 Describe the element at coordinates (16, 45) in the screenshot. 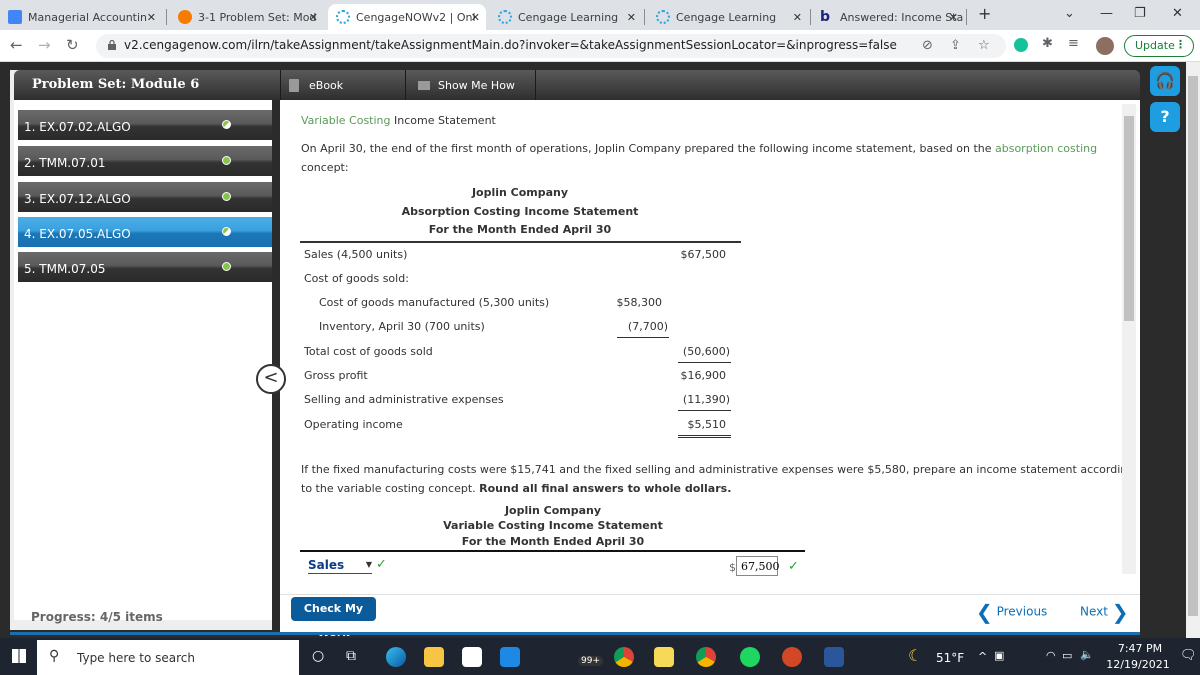

I see `back-icon: ←` at that location.